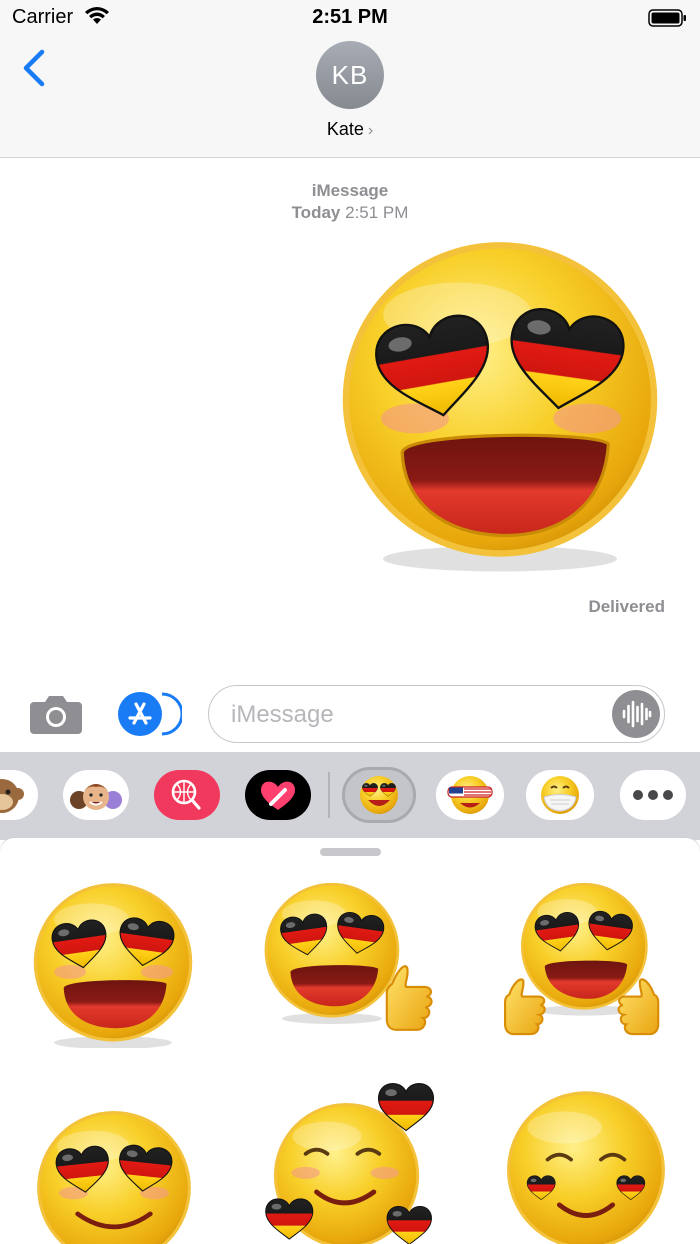 The image size is (700, 1244). I want to click on thread-timestamp: iMessage Today 2:51 PM, so click(350, 202).